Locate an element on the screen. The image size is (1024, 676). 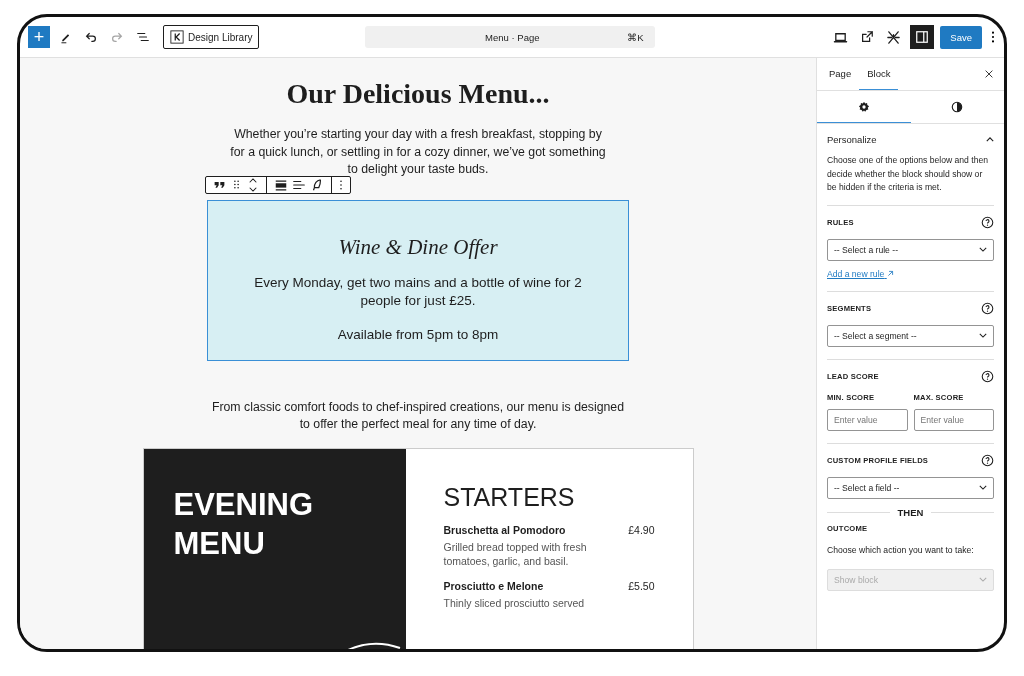
dish-name: Prosciutto e Melone is located at coordinates (493, 585).